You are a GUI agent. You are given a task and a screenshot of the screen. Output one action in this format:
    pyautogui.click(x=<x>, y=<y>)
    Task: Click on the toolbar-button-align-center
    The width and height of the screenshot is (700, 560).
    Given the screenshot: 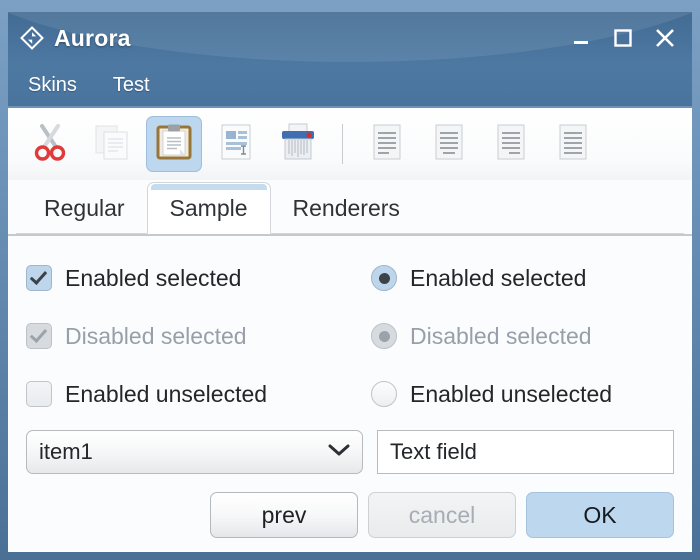 What is the action you would take?
    pyautogui.click(x=449, y=144)
    